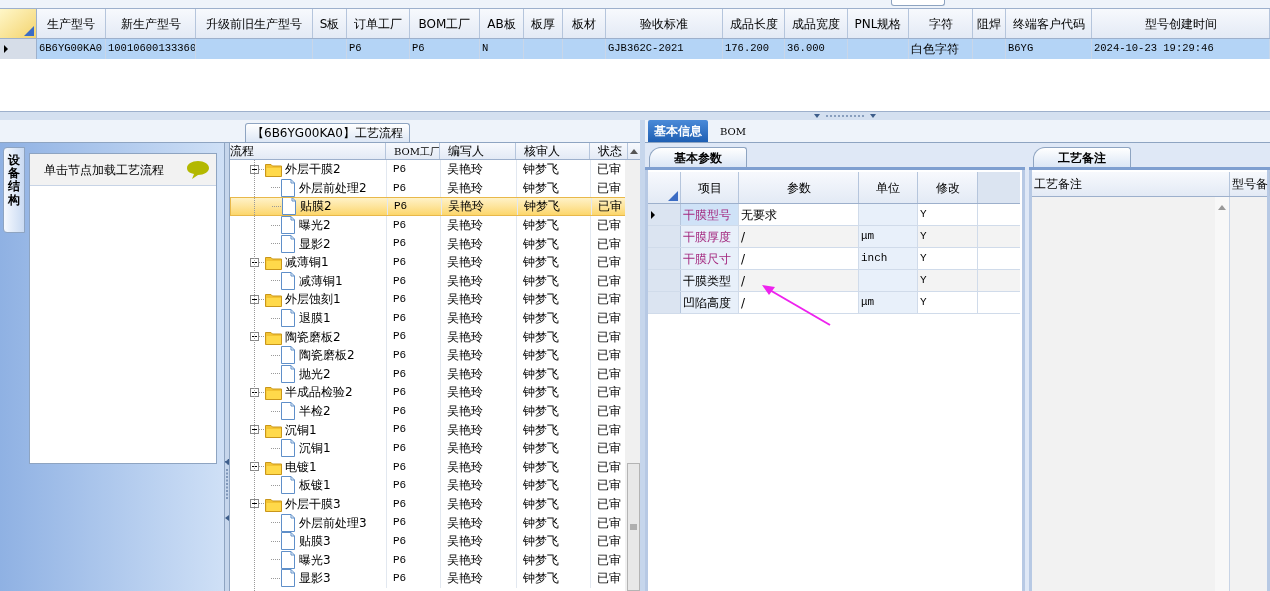 The image size is (1270, 591). Describe the element at coordinates (315, 485) in the screenshot. I see `tree-node: 板镀1` at that location.